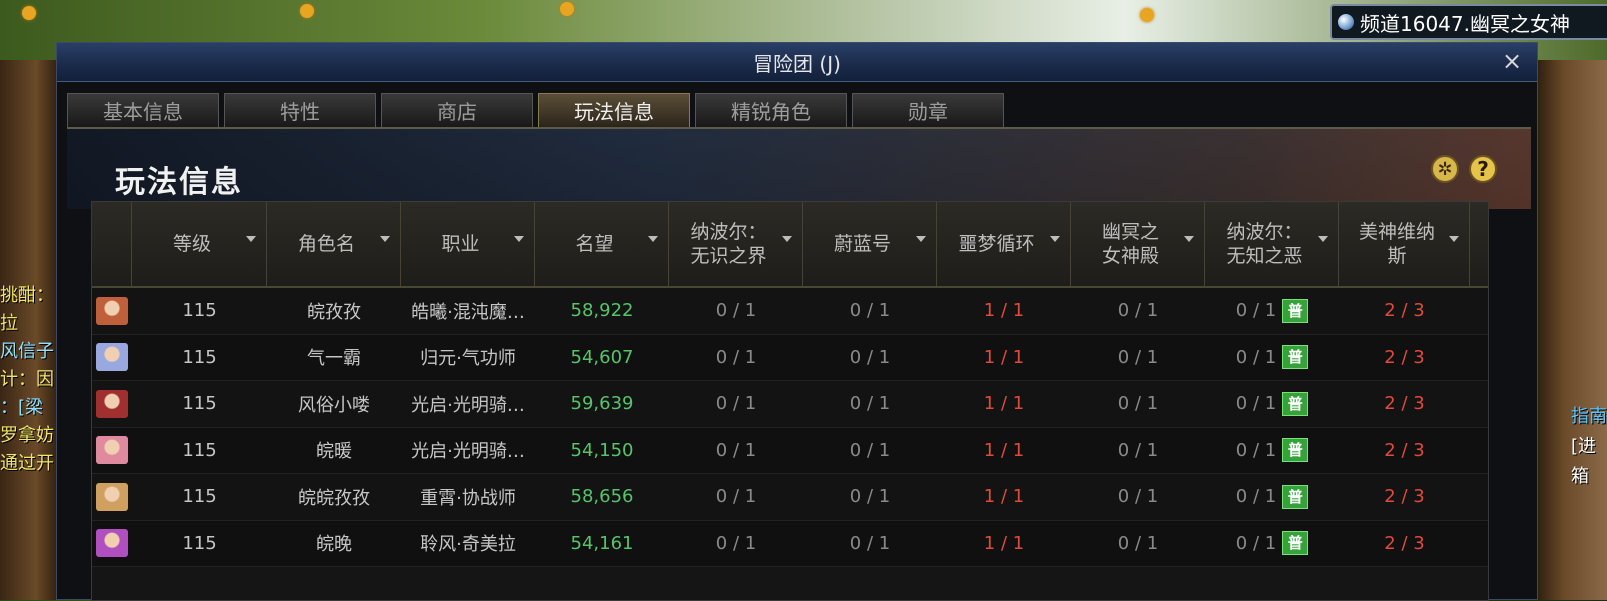  What do you see at coordinates (1512, 61) in the screenshot?
I see `close-button: ×` at bounding box center [1512, 61].